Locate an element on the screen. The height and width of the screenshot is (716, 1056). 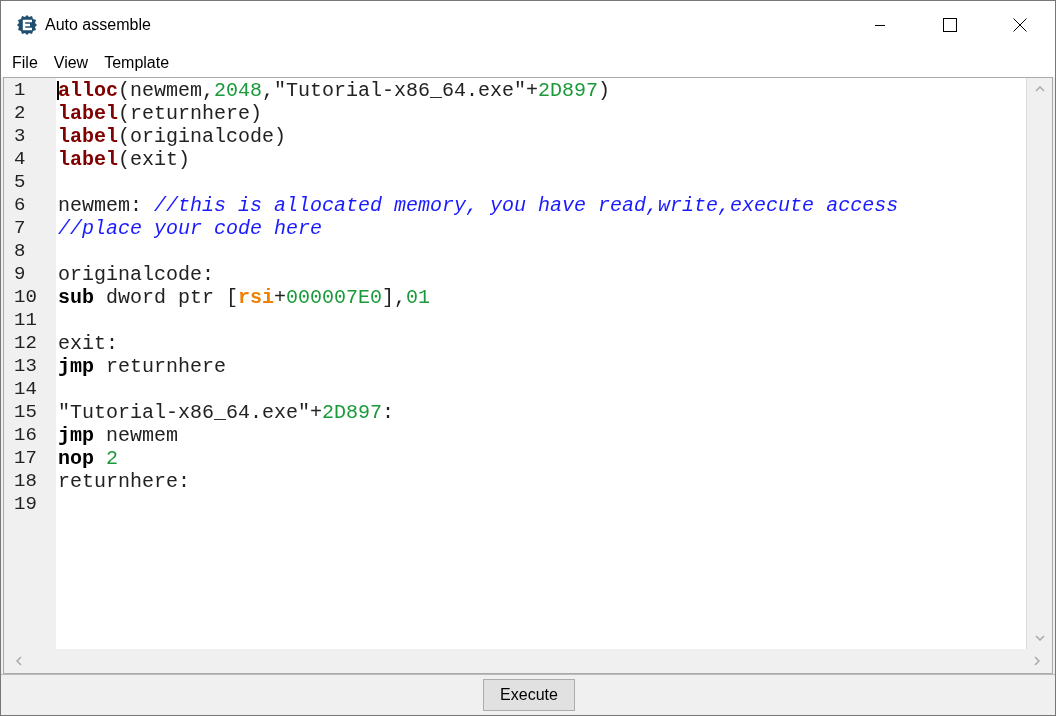
vertical-scrollbar is located at coordinates (1039, 363).